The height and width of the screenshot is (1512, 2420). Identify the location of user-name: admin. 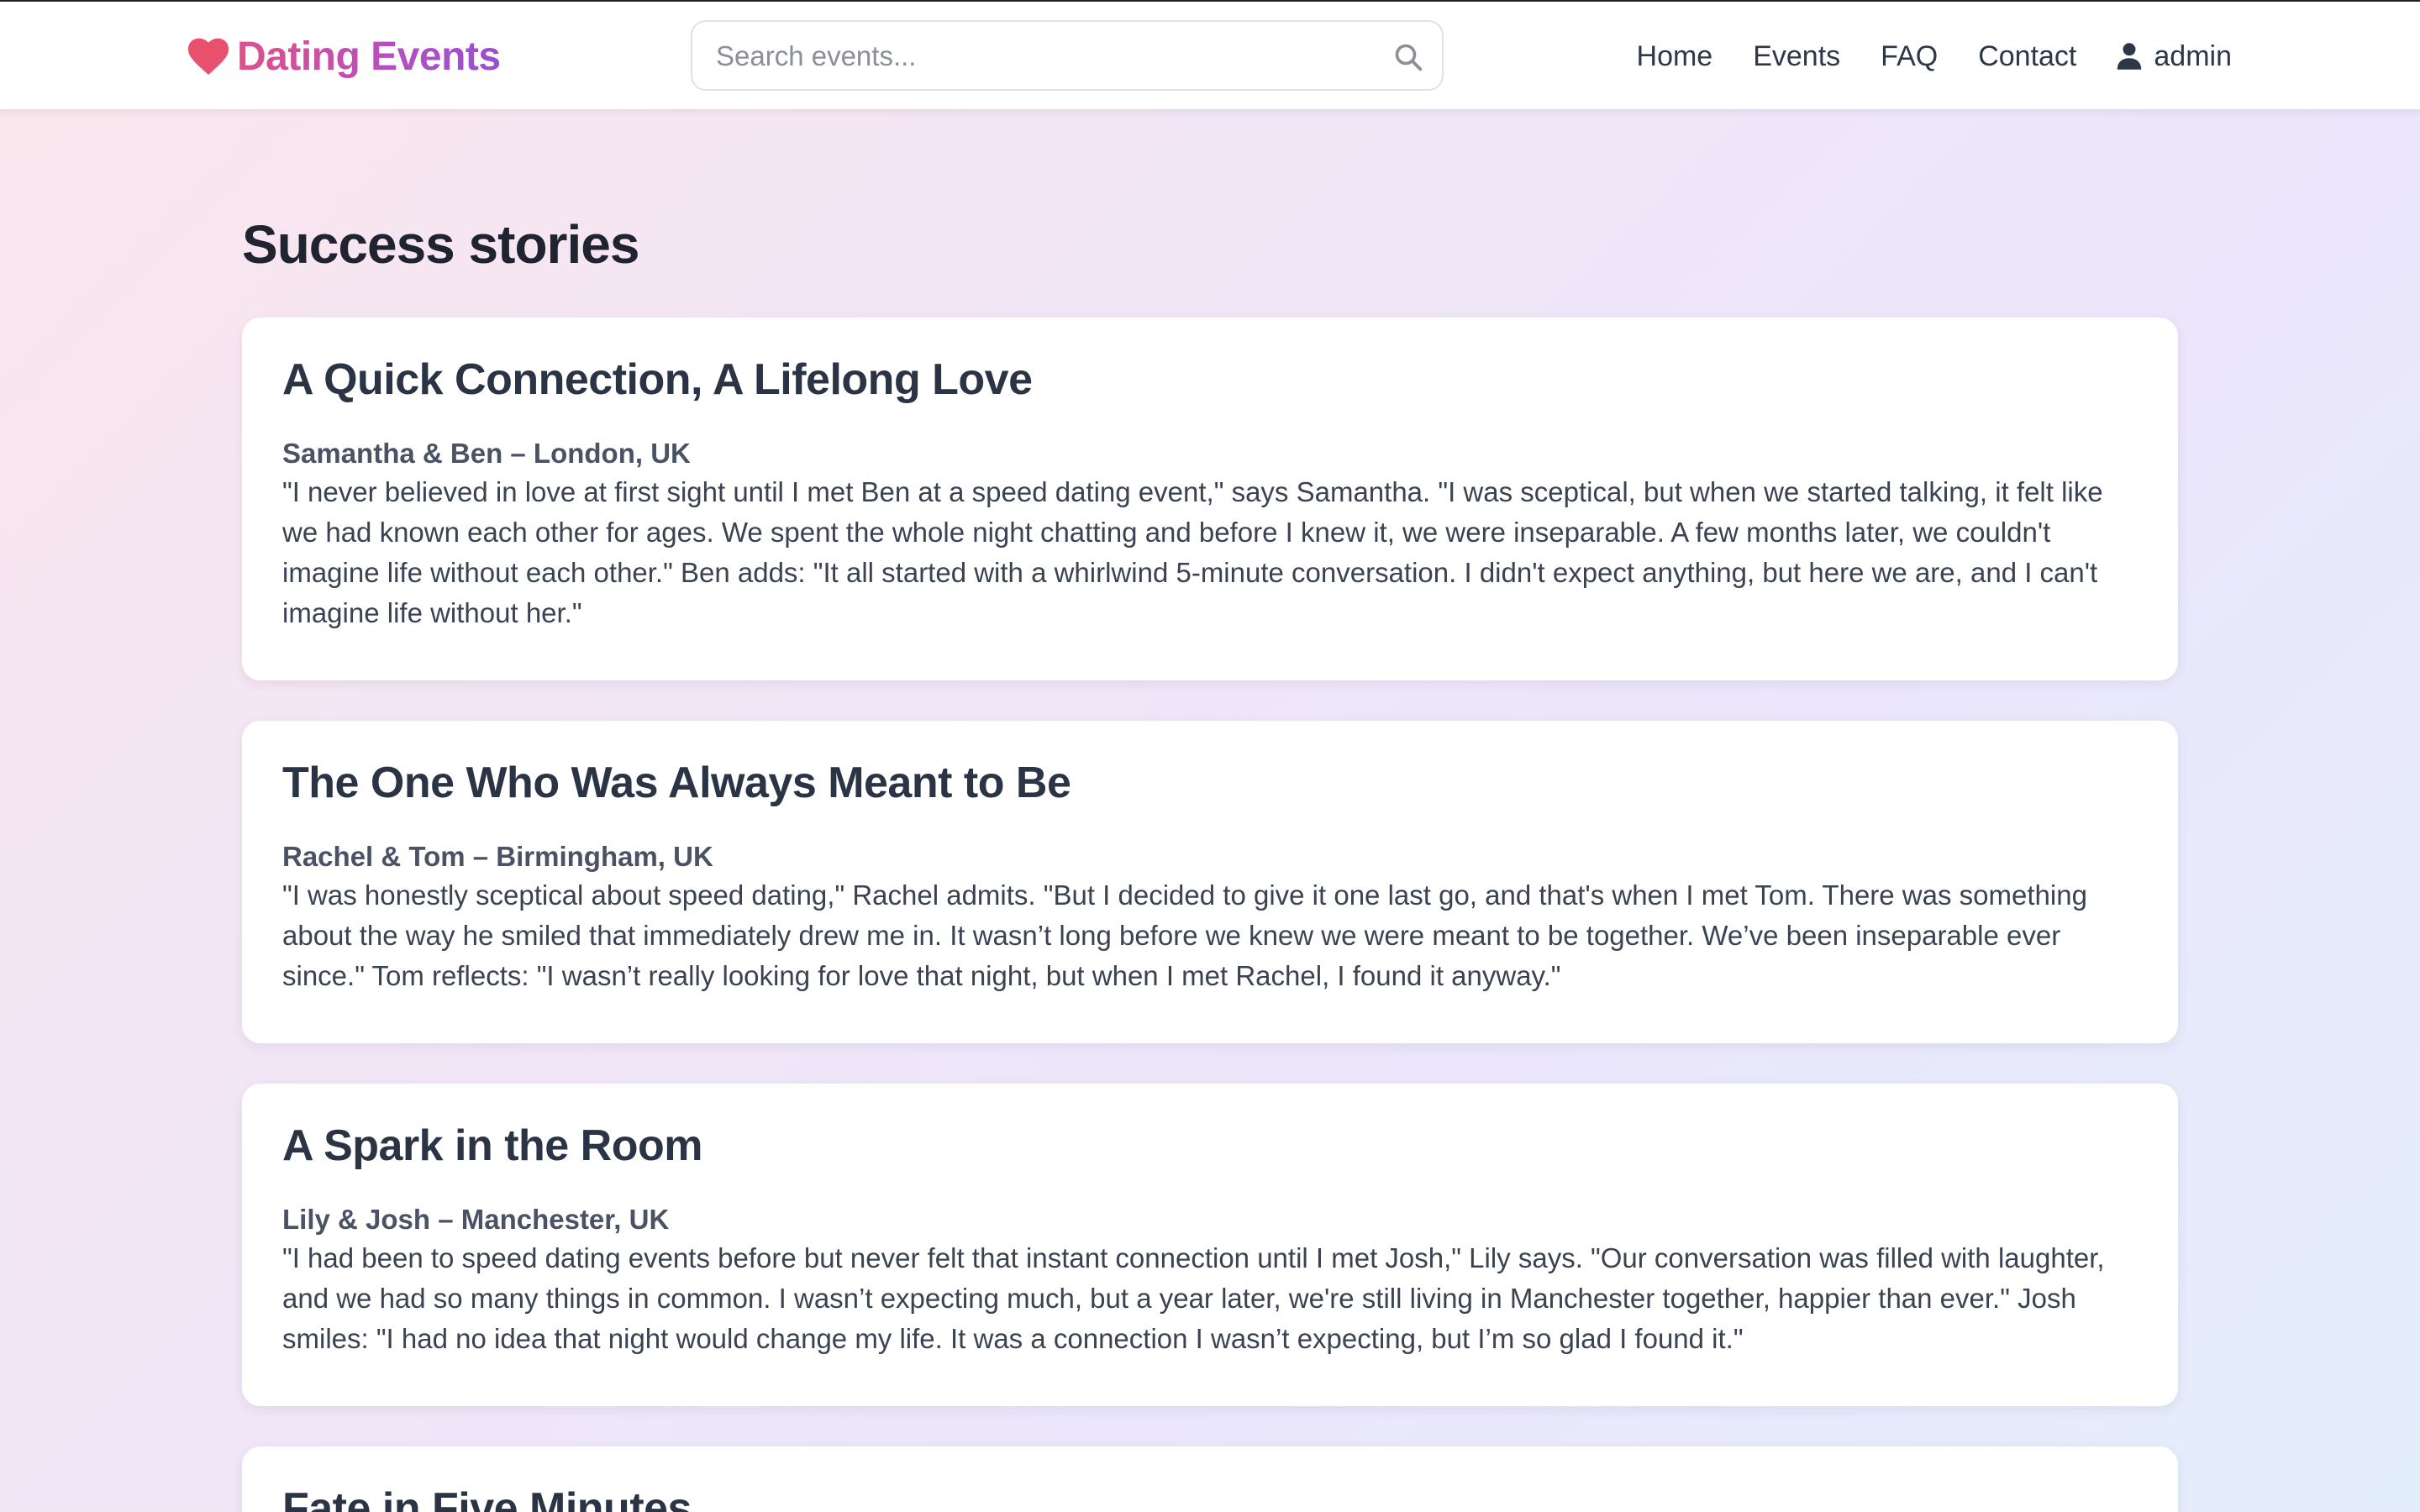
(2193, 55).